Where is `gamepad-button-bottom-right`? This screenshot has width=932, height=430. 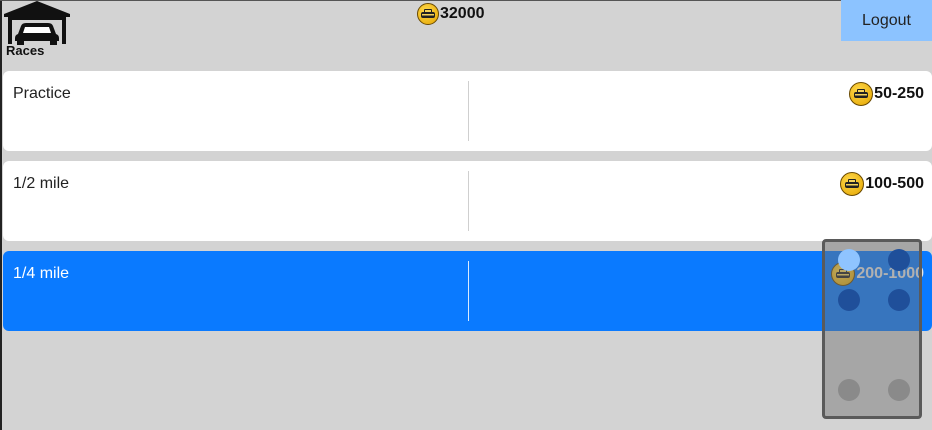
gamepad-button-bottom-right is located at coordinates (899, 390).